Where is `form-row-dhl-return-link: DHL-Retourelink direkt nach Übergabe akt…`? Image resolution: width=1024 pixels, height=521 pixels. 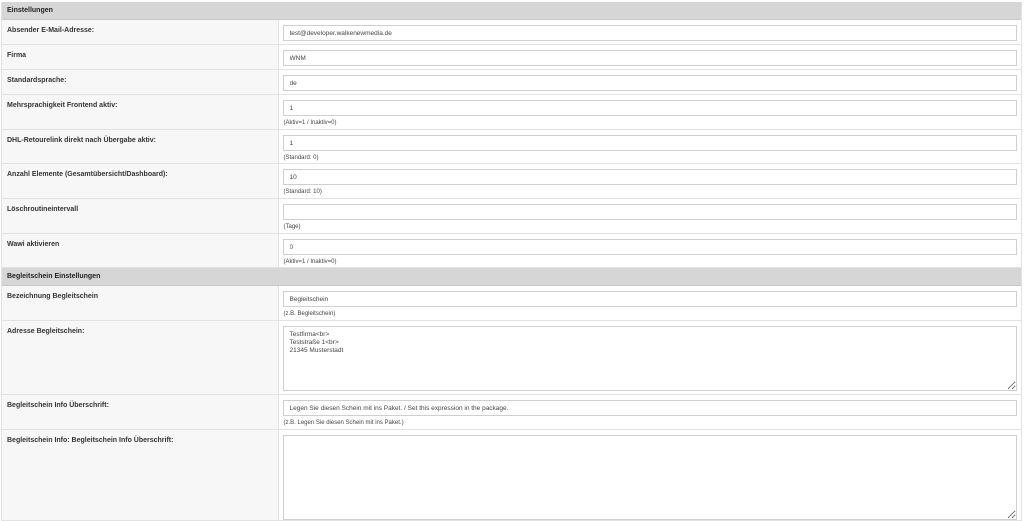
form-row-dhl-return-link: DHL-Retourelink direkt nach Übergabe akt… is located at coordinates (511, 146).